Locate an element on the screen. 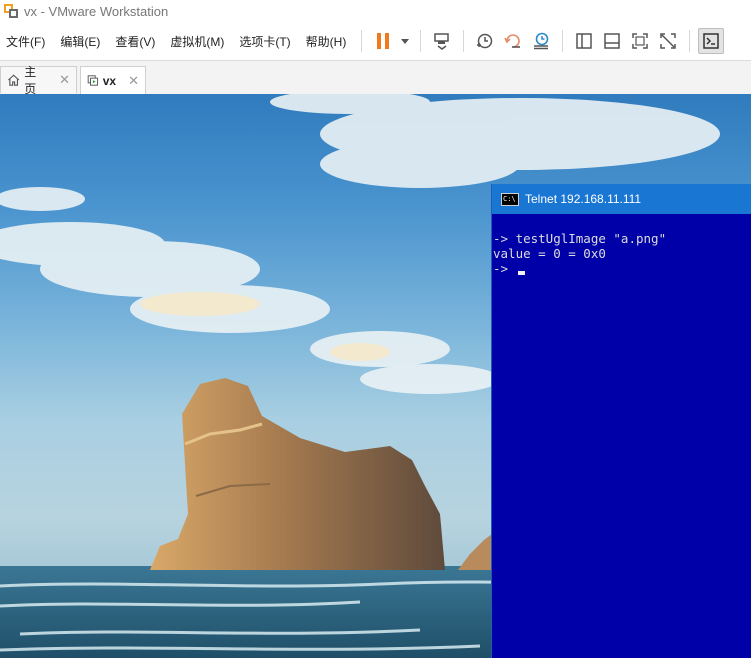  window-title: vx - VMware Workstation is located at coordinates (96, 11).